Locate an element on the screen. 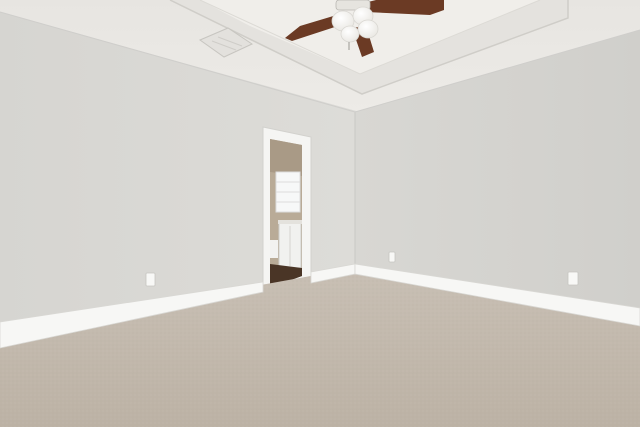  outlet-right is located at coordinates (573, 278).